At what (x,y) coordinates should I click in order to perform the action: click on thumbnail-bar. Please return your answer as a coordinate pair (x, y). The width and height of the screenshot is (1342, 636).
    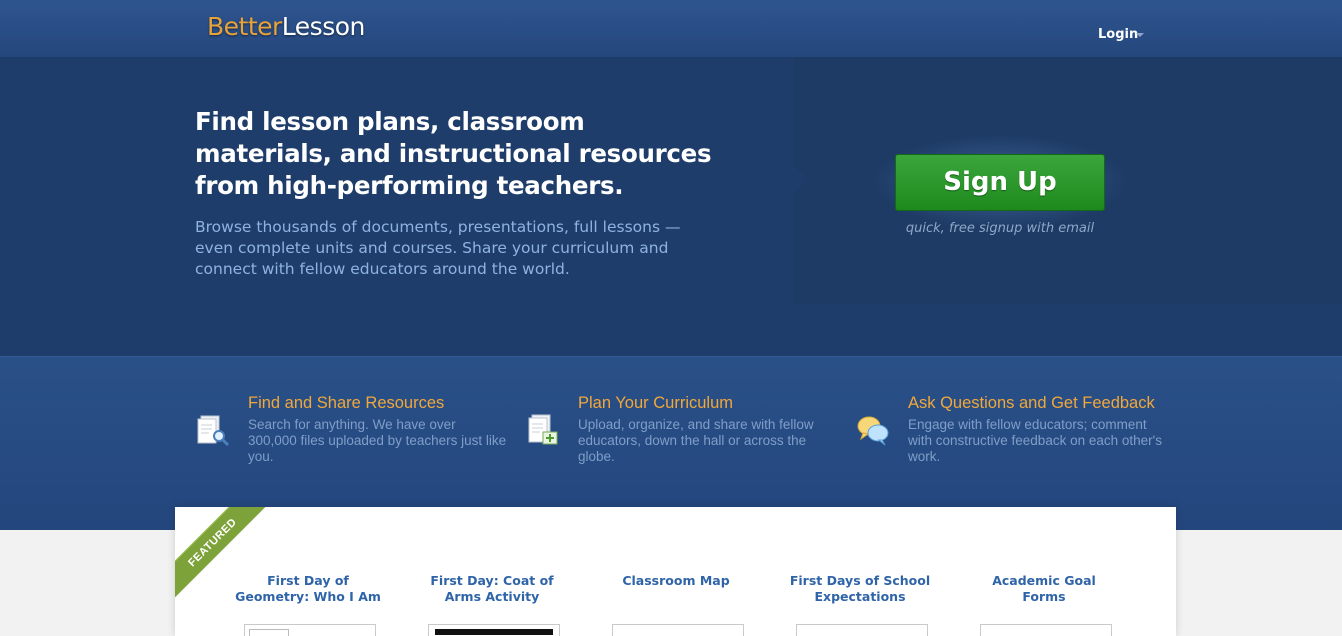
    Looking at the image, I should click on (494, 632).